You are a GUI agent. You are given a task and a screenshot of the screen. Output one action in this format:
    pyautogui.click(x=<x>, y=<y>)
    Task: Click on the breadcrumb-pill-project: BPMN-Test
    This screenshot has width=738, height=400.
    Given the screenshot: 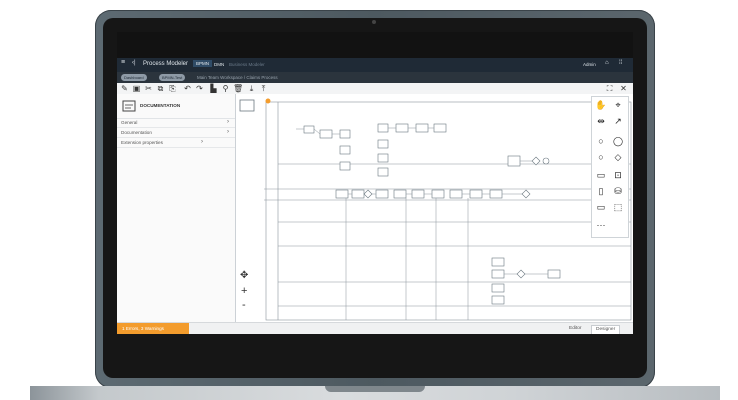 What is the action you would take?
    pyautogui.click(x=172, y=77)
    